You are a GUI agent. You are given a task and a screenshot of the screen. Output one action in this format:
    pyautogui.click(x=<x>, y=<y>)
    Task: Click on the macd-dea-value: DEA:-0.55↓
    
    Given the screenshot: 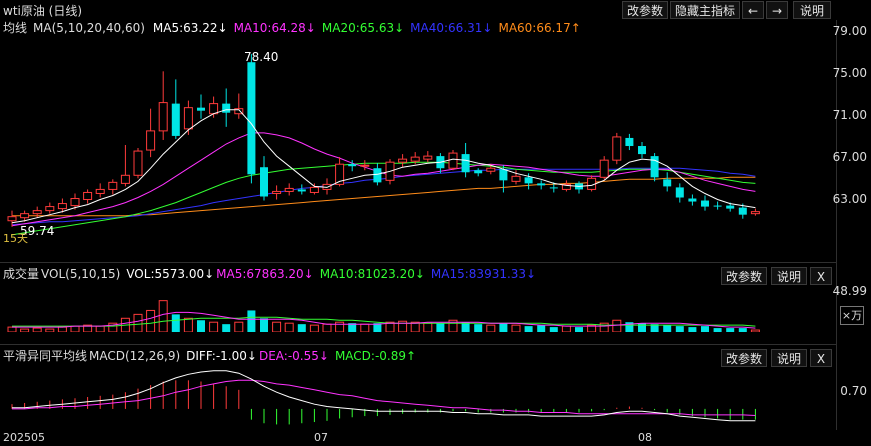 What is the action you would take?
    pyautogui.click(x=293, y=356)
    